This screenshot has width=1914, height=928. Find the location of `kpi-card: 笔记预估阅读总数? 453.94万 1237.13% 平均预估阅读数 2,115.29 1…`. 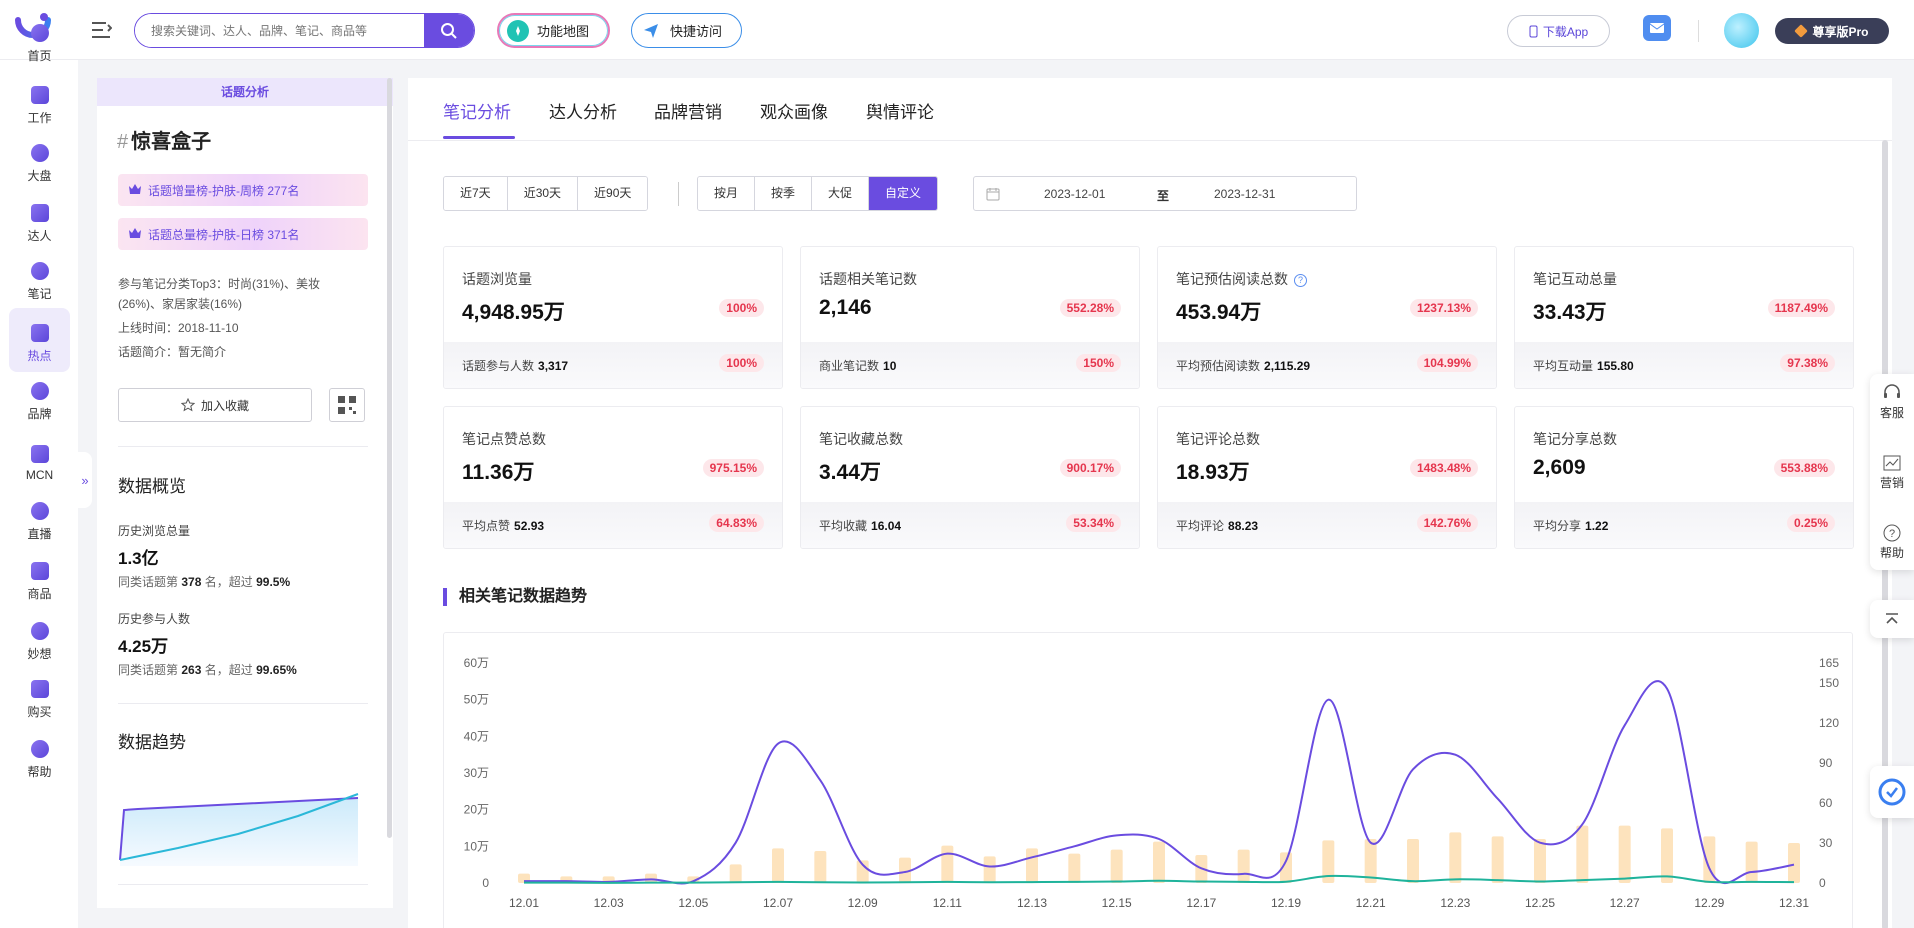

kpi-card: 笔记预估阅读总数? 453.94万 1237.13% 平均预估阅读数 2,115.29 1… is located at coordinates (1327, 317).